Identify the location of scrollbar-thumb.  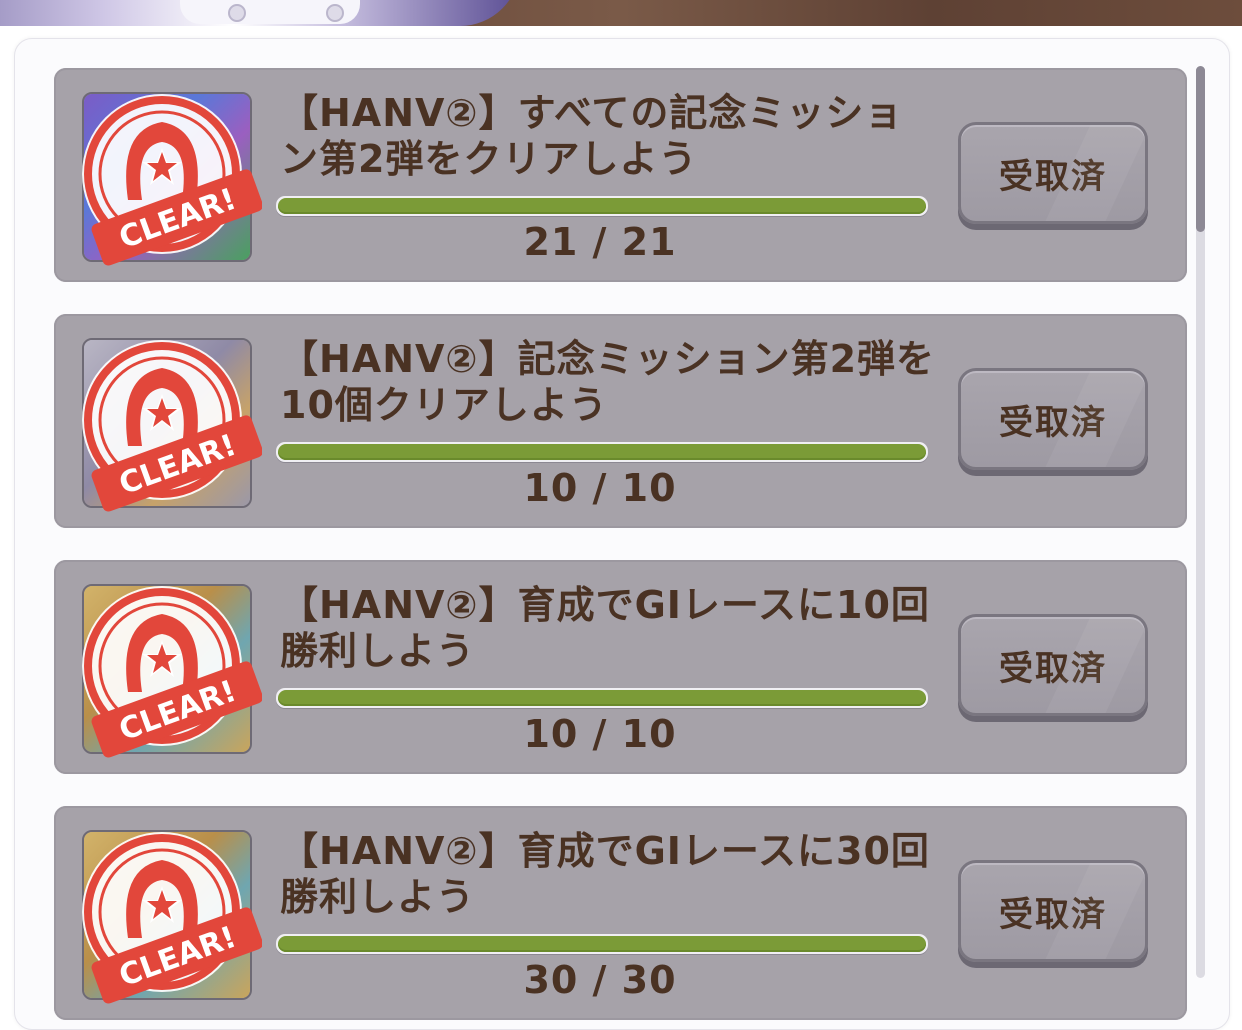
(1200, 149).